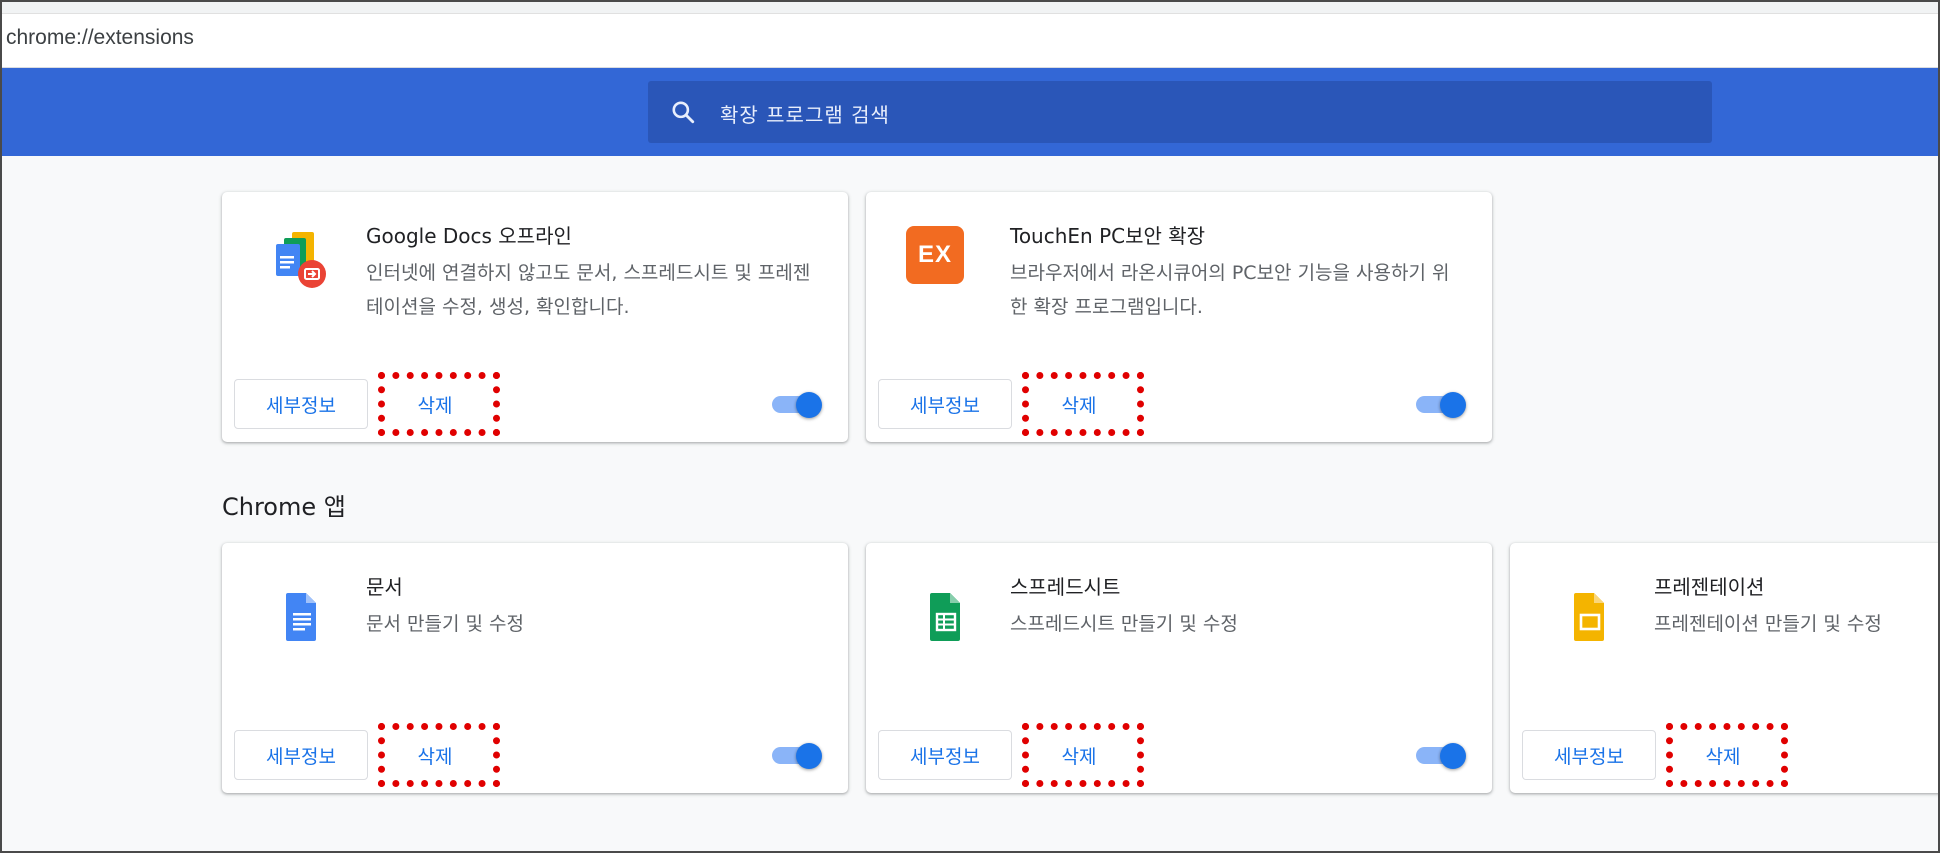 This screenshot has width=1940, height=853. I want to click on touchen-ex-icon-text: EX, so click(934, 254).